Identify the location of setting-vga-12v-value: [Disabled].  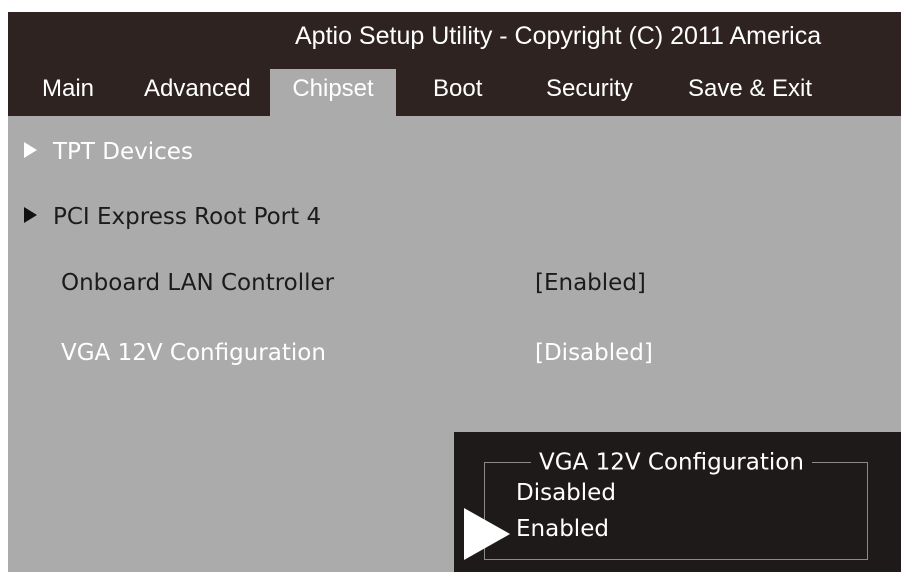
(594, 353).